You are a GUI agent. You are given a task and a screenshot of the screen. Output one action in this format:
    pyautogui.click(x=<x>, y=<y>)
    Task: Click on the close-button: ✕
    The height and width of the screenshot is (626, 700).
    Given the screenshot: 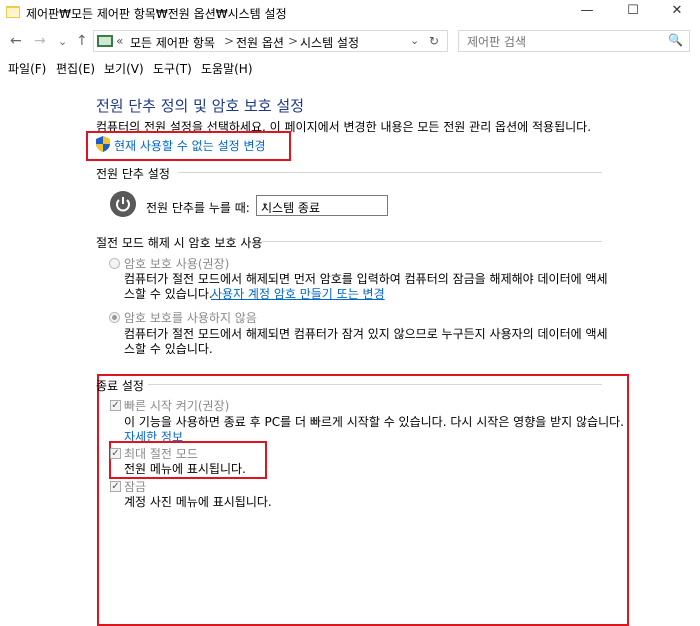 What is the action you would take?
    pyautogui.click(x=677, y=11)
    